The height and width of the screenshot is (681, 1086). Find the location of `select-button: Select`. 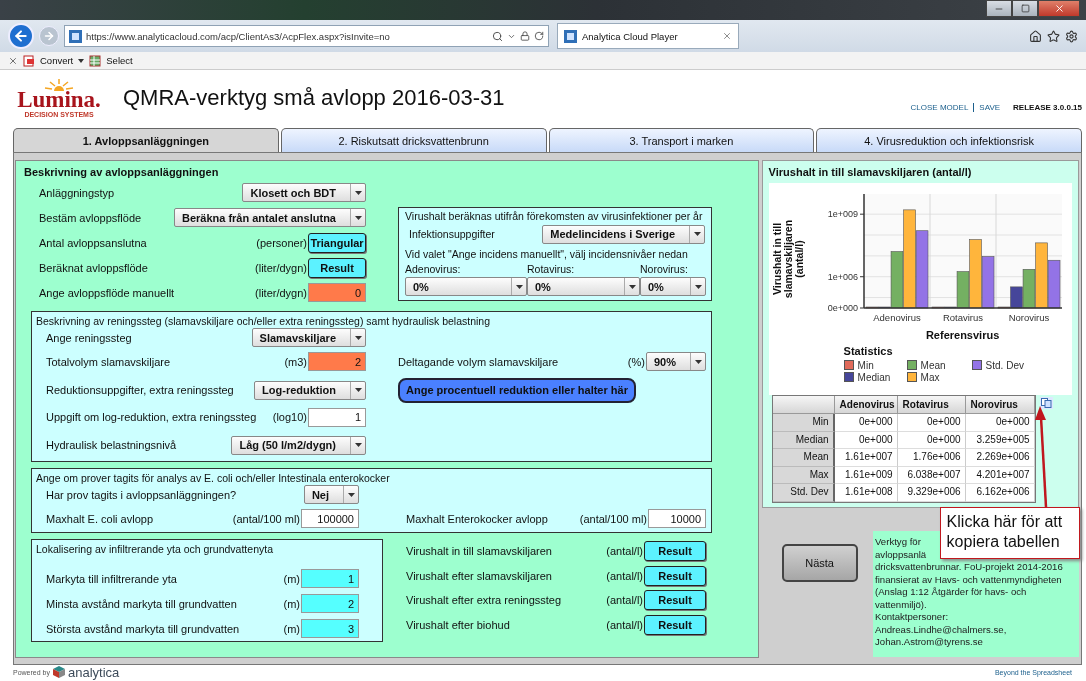

select-button: Select is located at coordinates (119, 60).